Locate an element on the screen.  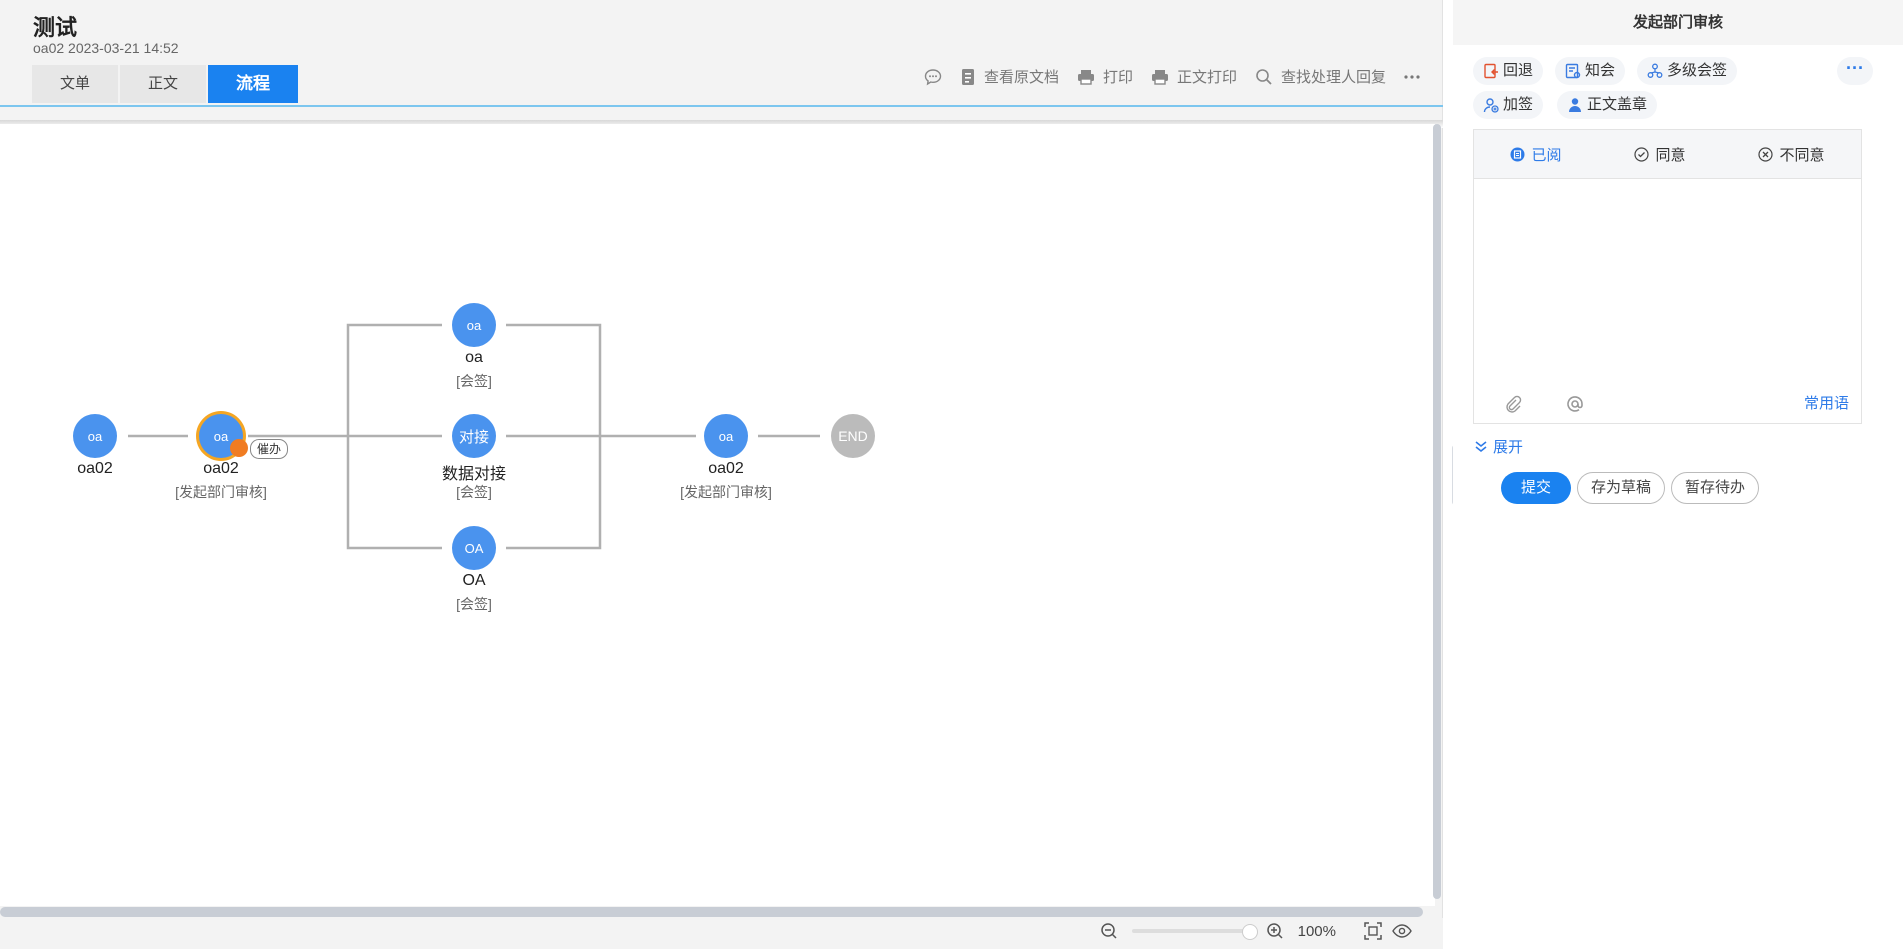
node-name: OA is located at coordinates (474, 580).